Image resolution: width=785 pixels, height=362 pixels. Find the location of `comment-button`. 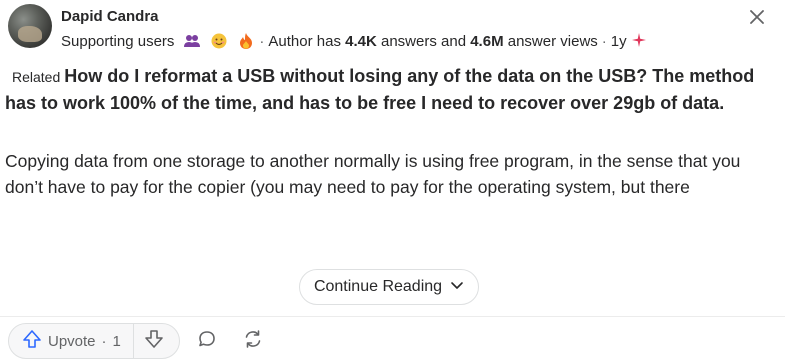

comment-button is located at coordinates (207, 341).